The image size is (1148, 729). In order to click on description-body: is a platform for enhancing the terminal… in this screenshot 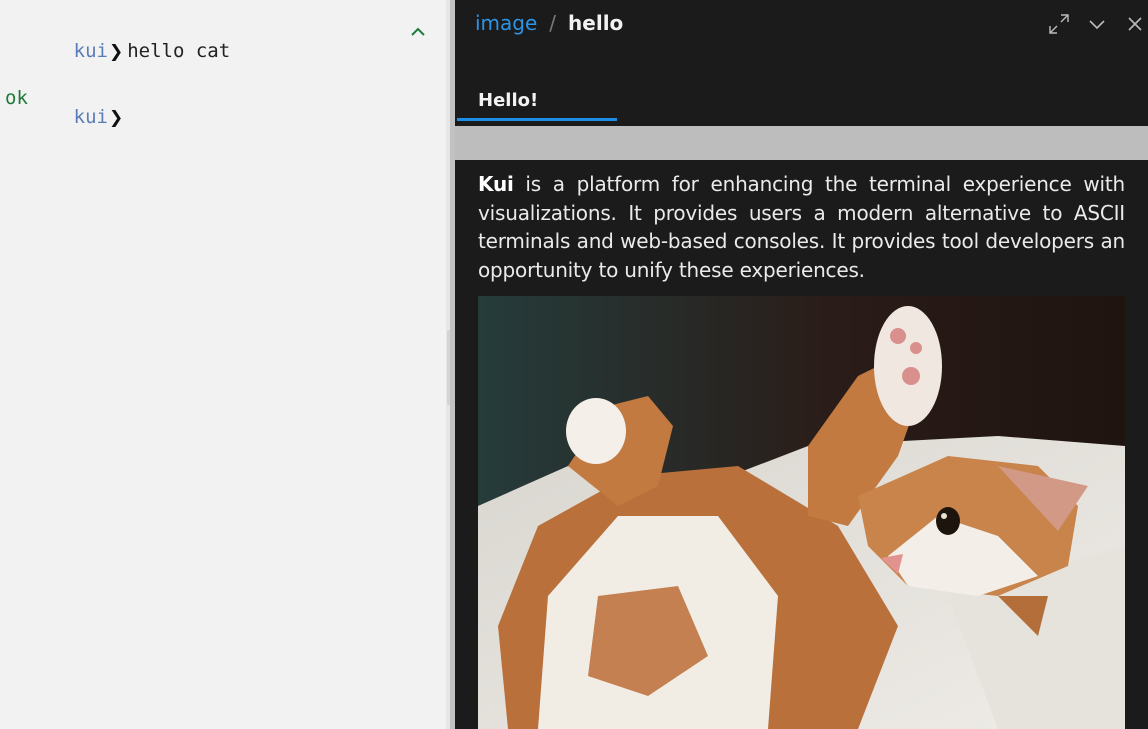, I will do `click(801, 227)`.